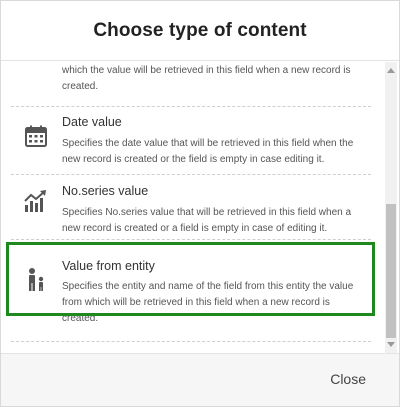 Image resolution: width=400 pixels, height=407 pixels. Describe the element at coordinates (200, 379) in the screenshot. I see `dialog-footer: Close` at that location.